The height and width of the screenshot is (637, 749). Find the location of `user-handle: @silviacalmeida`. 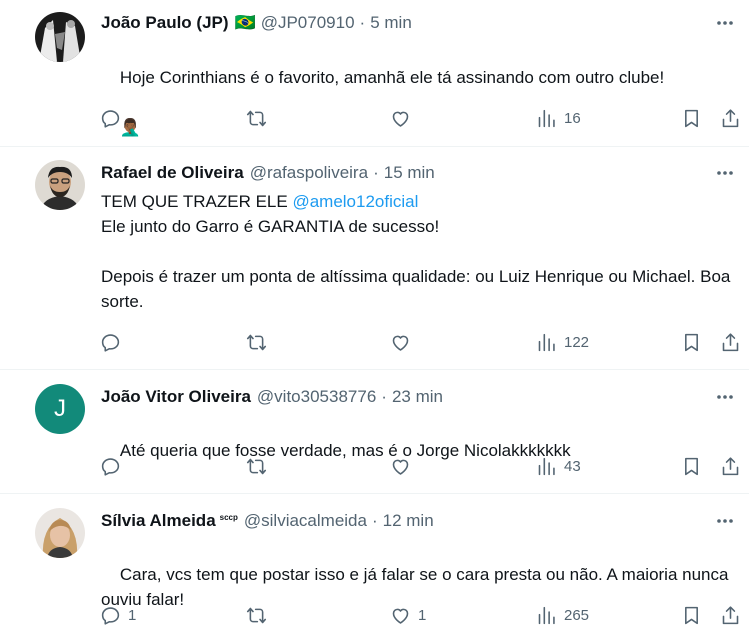

user-handle: @silviacalmeida is located at coordinates (305, 521).